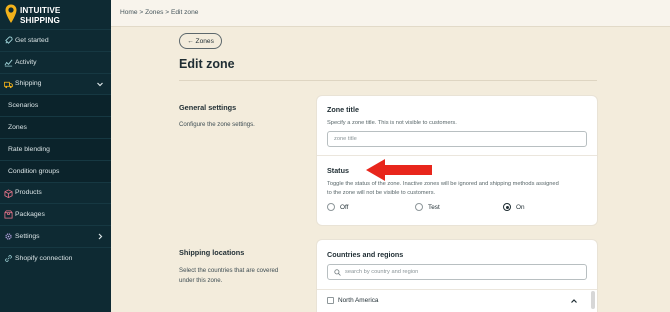 Image resolution: width=670 pixels, height=312 pixels. What do you see at coordinates (457, 139) in the screenshot?
I see `zone-title-input: zone title` at bounding box center [457, 139].